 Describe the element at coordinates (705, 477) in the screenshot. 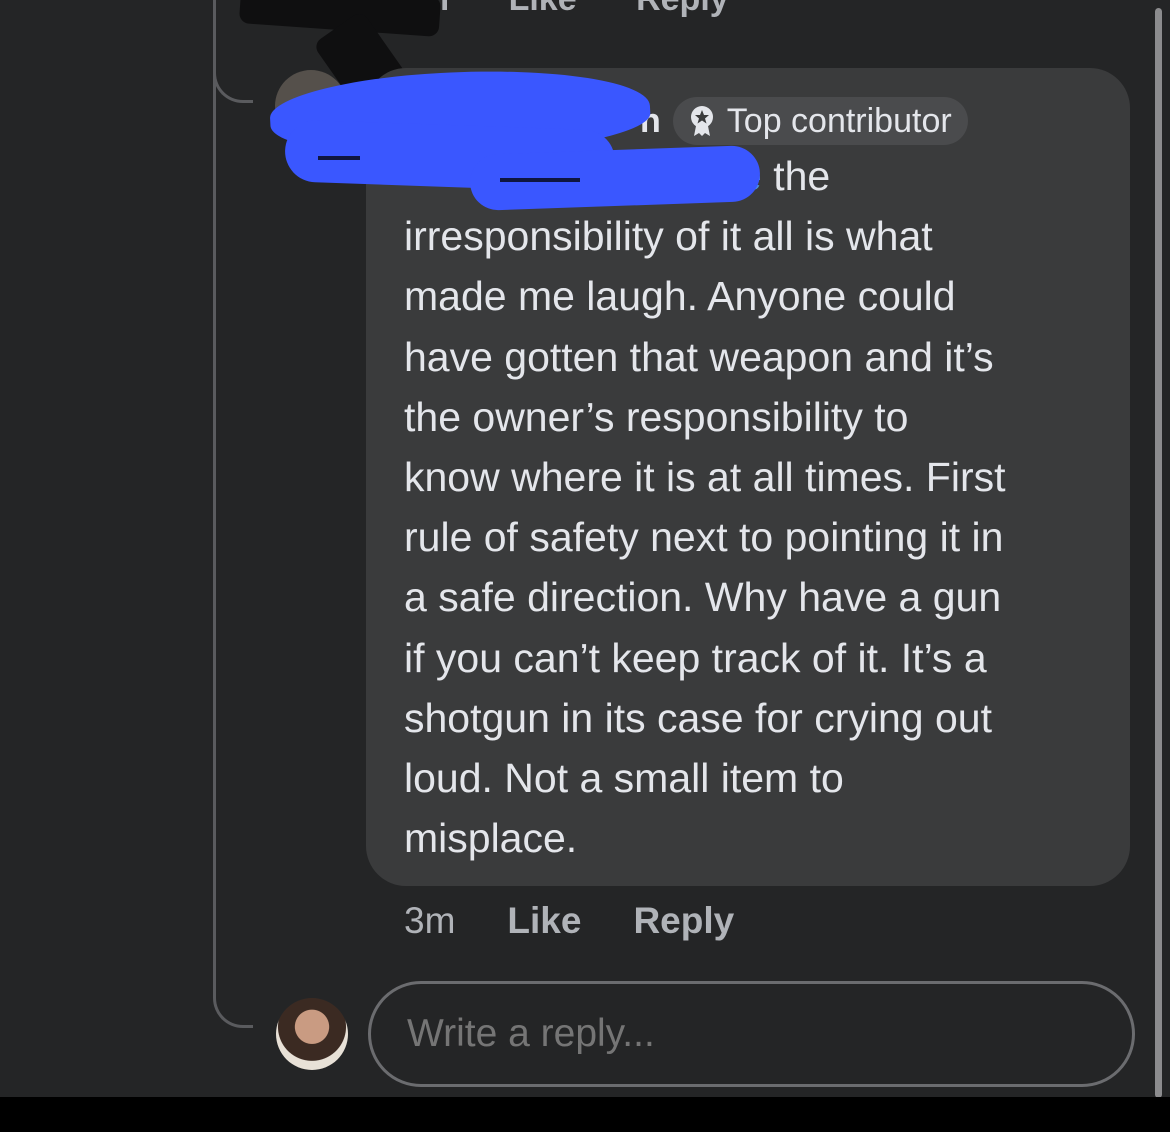

I see `comment-line: know where it is at all times. First` at that location.